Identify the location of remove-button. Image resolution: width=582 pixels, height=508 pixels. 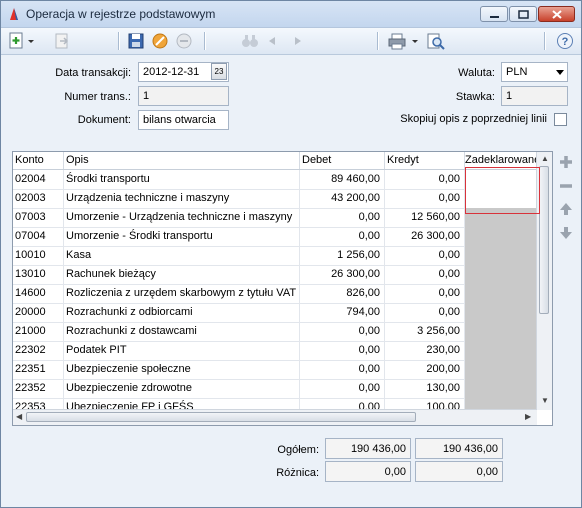
(184, 41).